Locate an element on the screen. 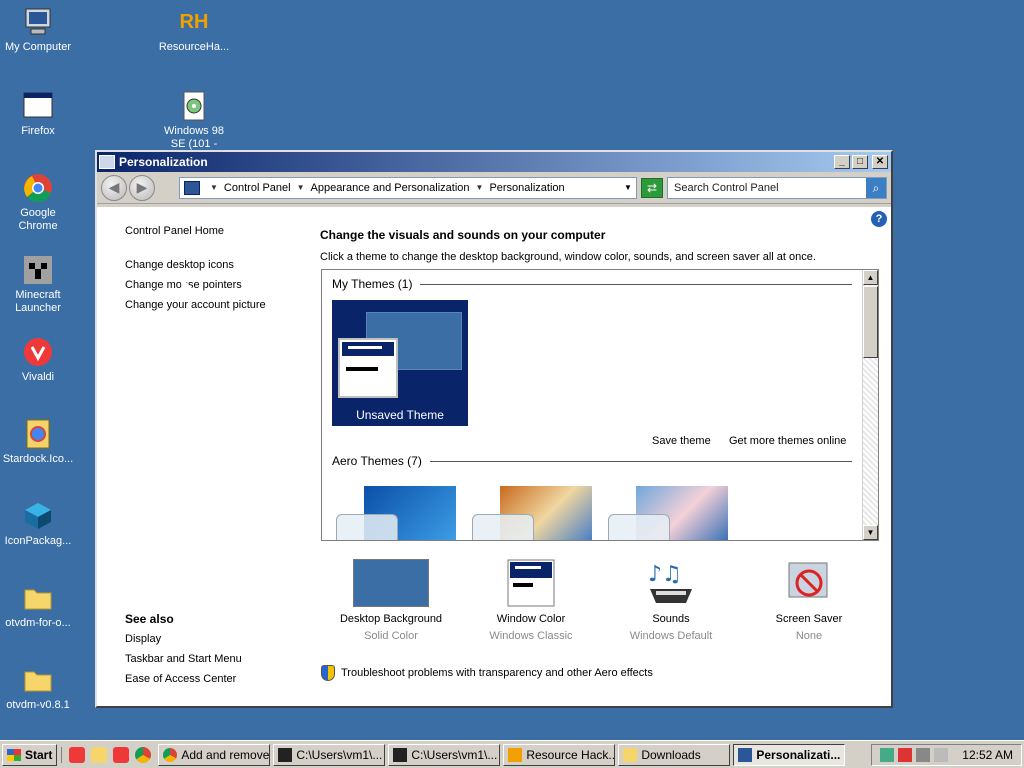 The width and height of the screenshot is (1024, 768). help-icon: ? is located at coordinates (879, 219).